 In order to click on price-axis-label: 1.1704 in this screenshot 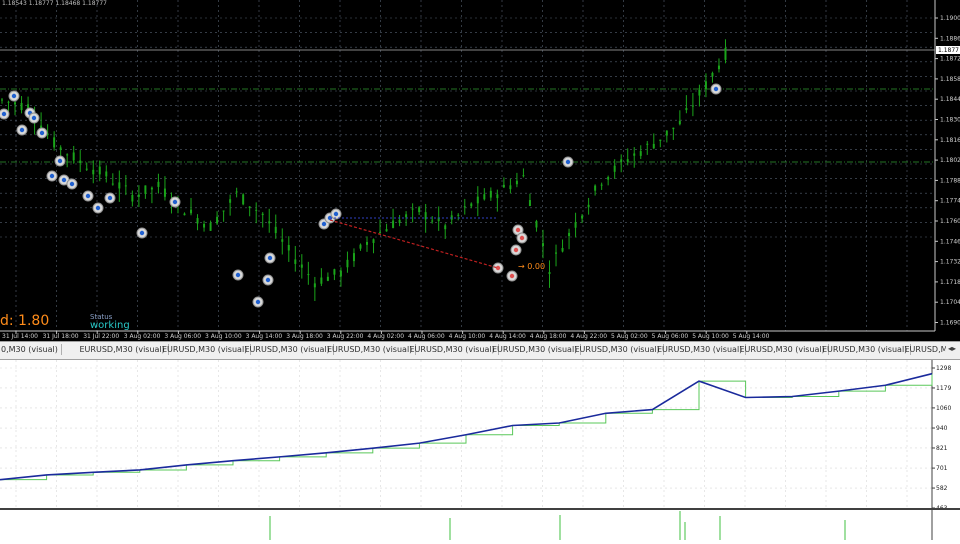, I will do `click(950, 302)`.